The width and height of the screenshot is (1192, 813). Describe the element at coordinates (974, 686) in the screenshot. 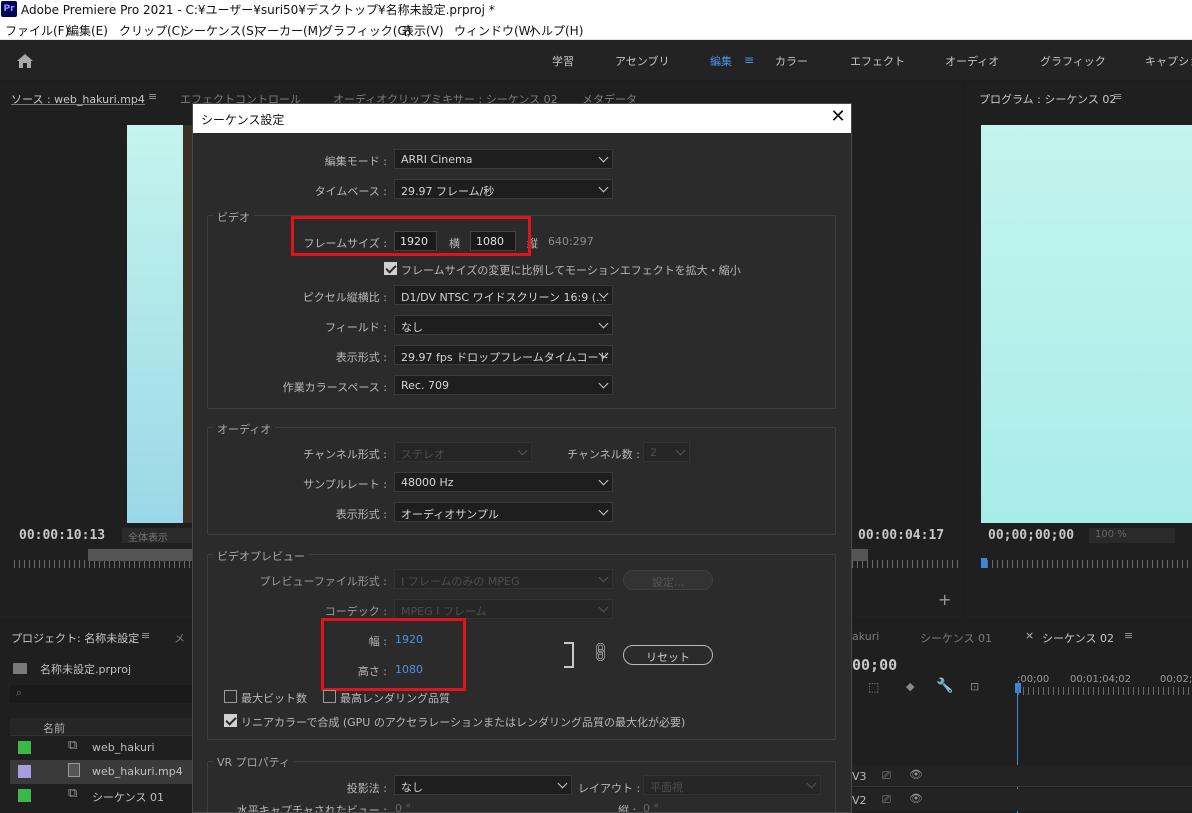

I see `captions-icon: ⊡` at that location.